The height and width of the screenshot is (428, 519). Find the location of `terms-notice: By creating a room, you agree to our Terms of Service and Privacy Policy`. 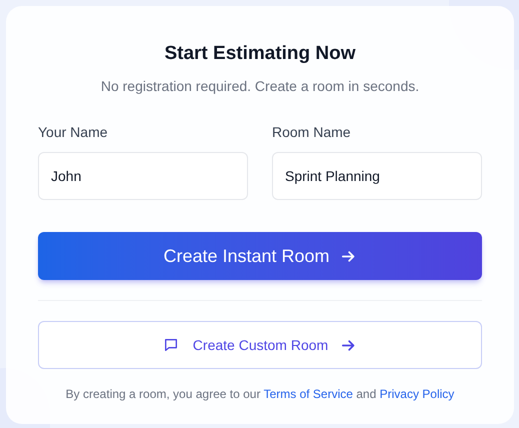

terms-notice: By creating a room, you agree to our Terms of Service and Privacy Policy is located at coordinates (260, 394).